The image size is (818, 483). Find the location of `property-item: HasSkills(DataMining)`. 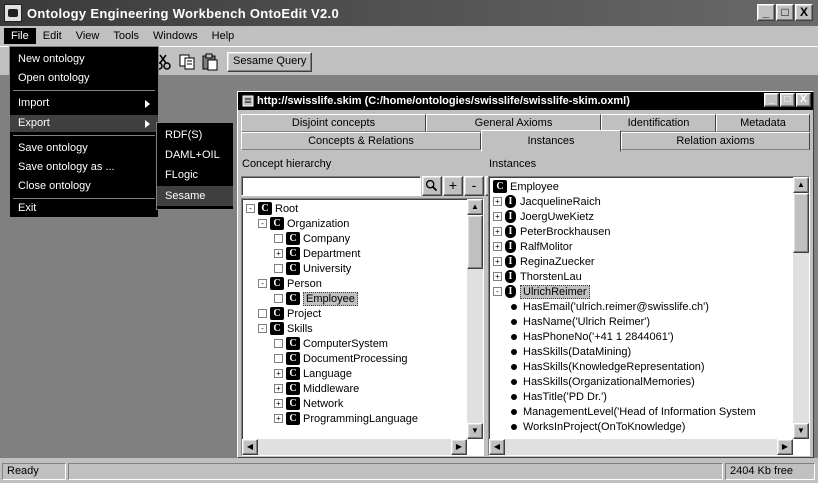

property-item: HasSkills(DataMining) is located at coordinates (571, 351).